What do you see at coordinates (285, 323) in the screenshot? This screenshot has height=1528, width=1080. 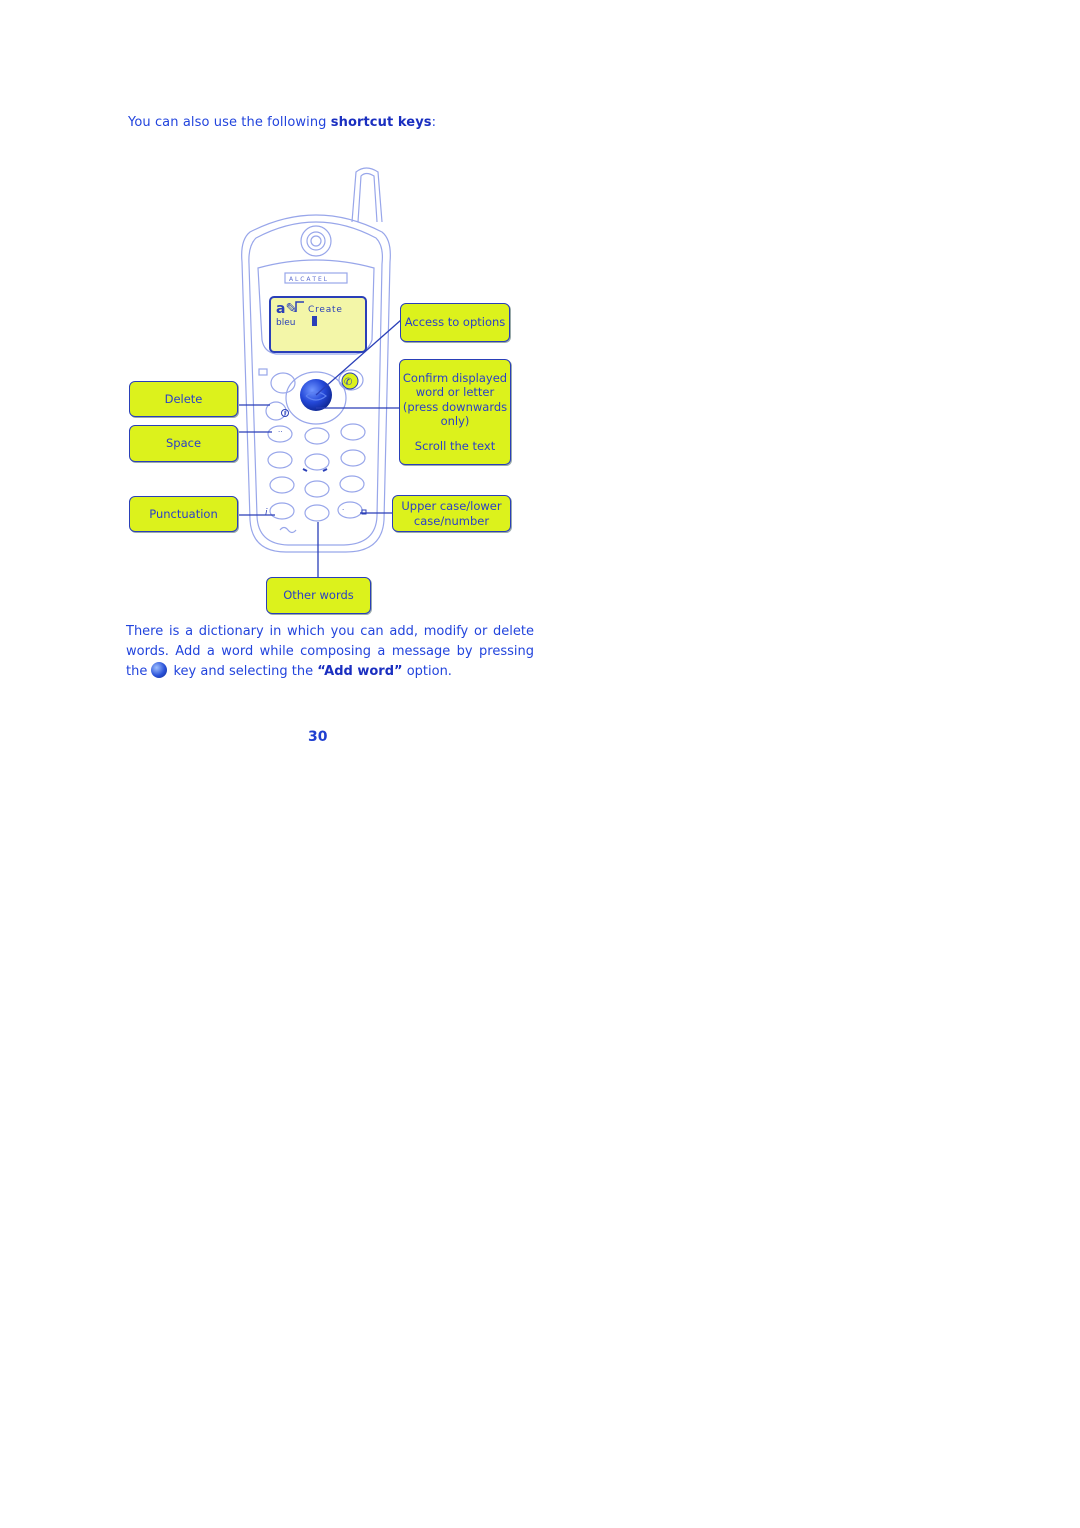 I see `screen-word: bleu` at bounding box center [285, 323].